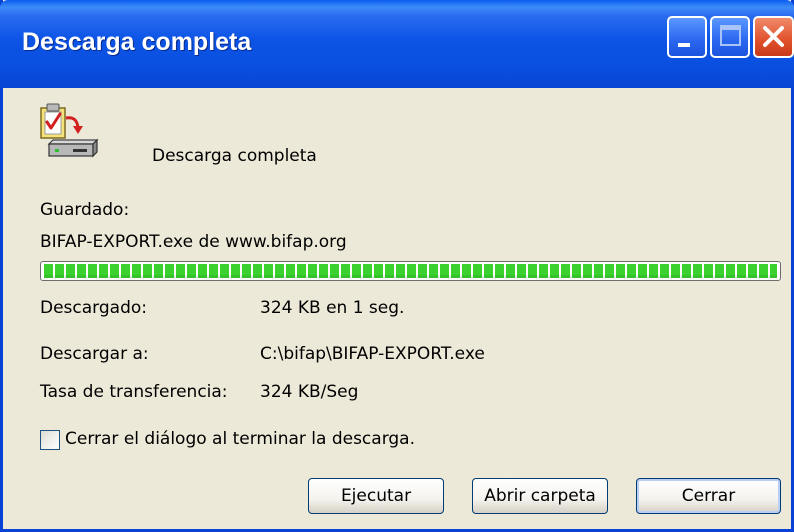 The width and height of the screenshot is (794, 532). What do you see at coordinates (93, 308) in the screenshot?
I see `downloaded-label: Descargado:` at bounding box center [93, 308].